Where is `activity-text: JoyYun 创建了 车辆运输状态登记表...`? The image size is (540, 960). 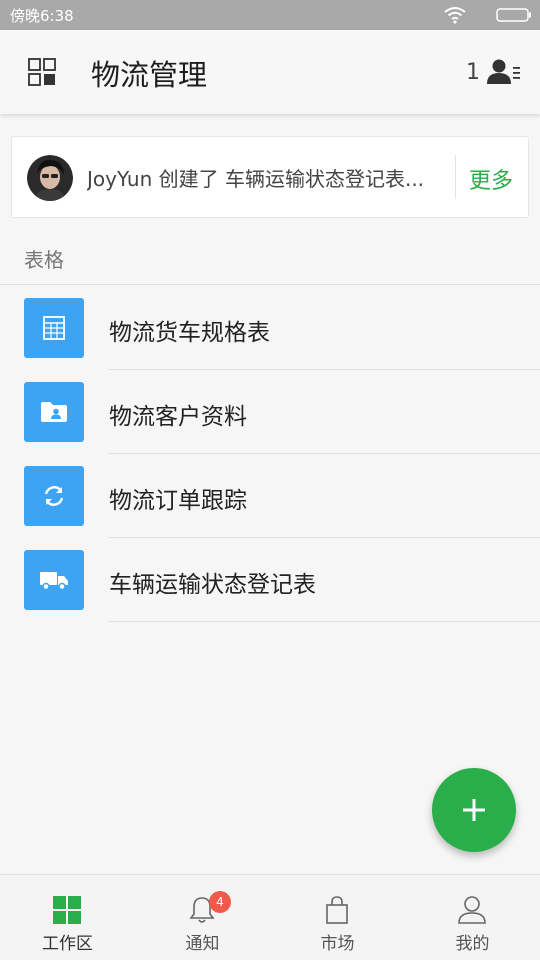 activity-text: JoyYun 创建了 车辆运输状态登记表... is located at coordinates (256, 179).